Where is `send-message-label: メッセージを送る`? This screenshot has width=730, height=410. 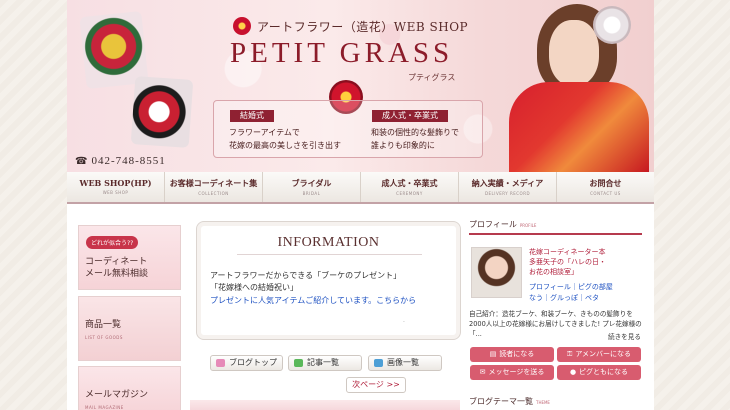
send-message-label: メッセージを送る is located at coordinates (516, 372).